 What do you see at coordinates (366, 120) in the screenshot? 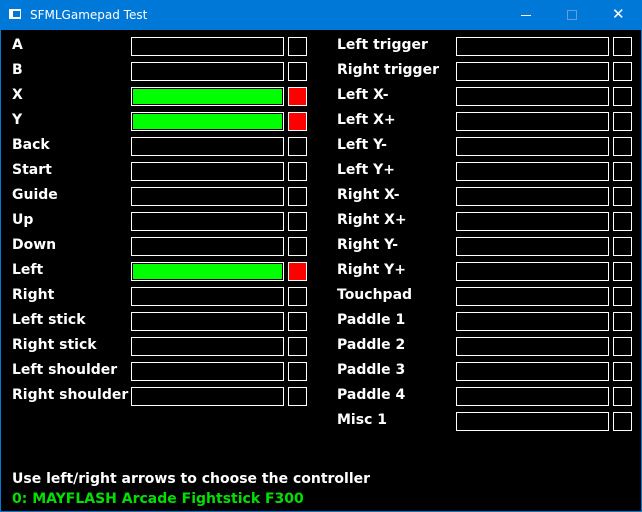
I see `right-input-label: Left X+` at bounding box center [366, 120].